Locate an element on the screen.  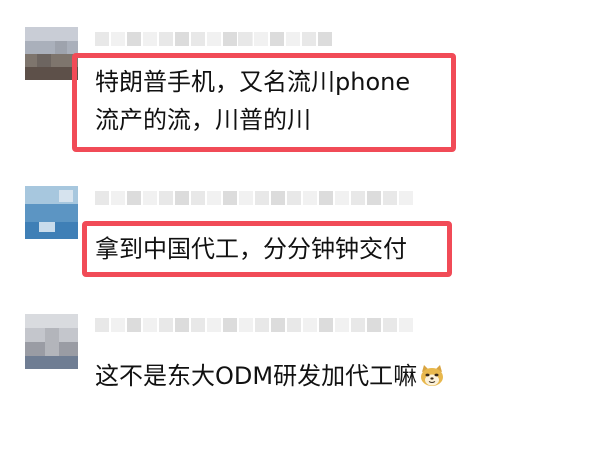
doge-cat-emoji-icon is located at coordinates (432, 373).